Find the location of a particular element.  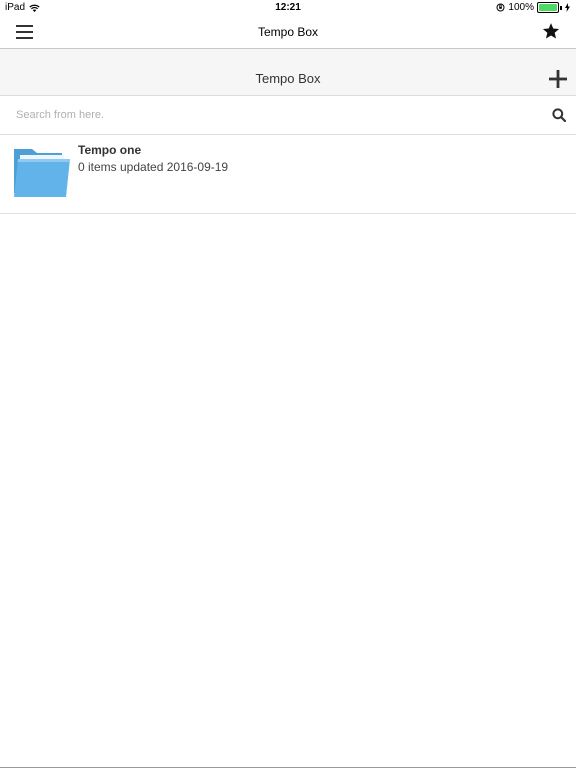

nav-title: Tempo Box is located at coordinates (288, 32).